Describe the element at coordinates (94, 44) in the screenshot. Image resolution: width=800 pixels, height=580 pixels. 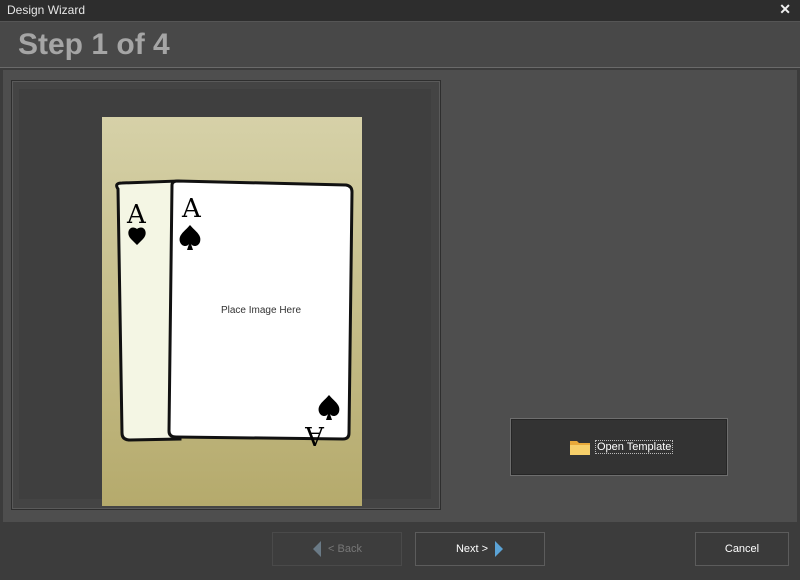
I see `step-indicator: Step 1 of 4` at that location.